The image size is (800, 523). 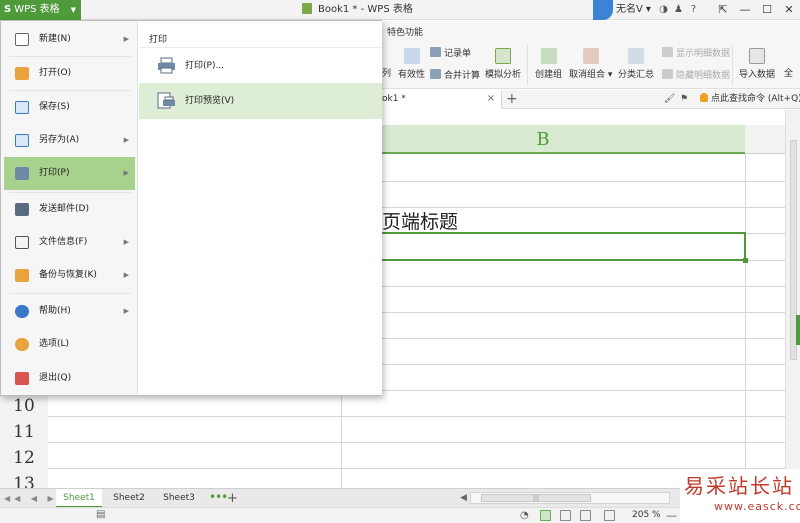 I want to click on sheet-tab-1: Sheet1, so click(x=79, y=498).